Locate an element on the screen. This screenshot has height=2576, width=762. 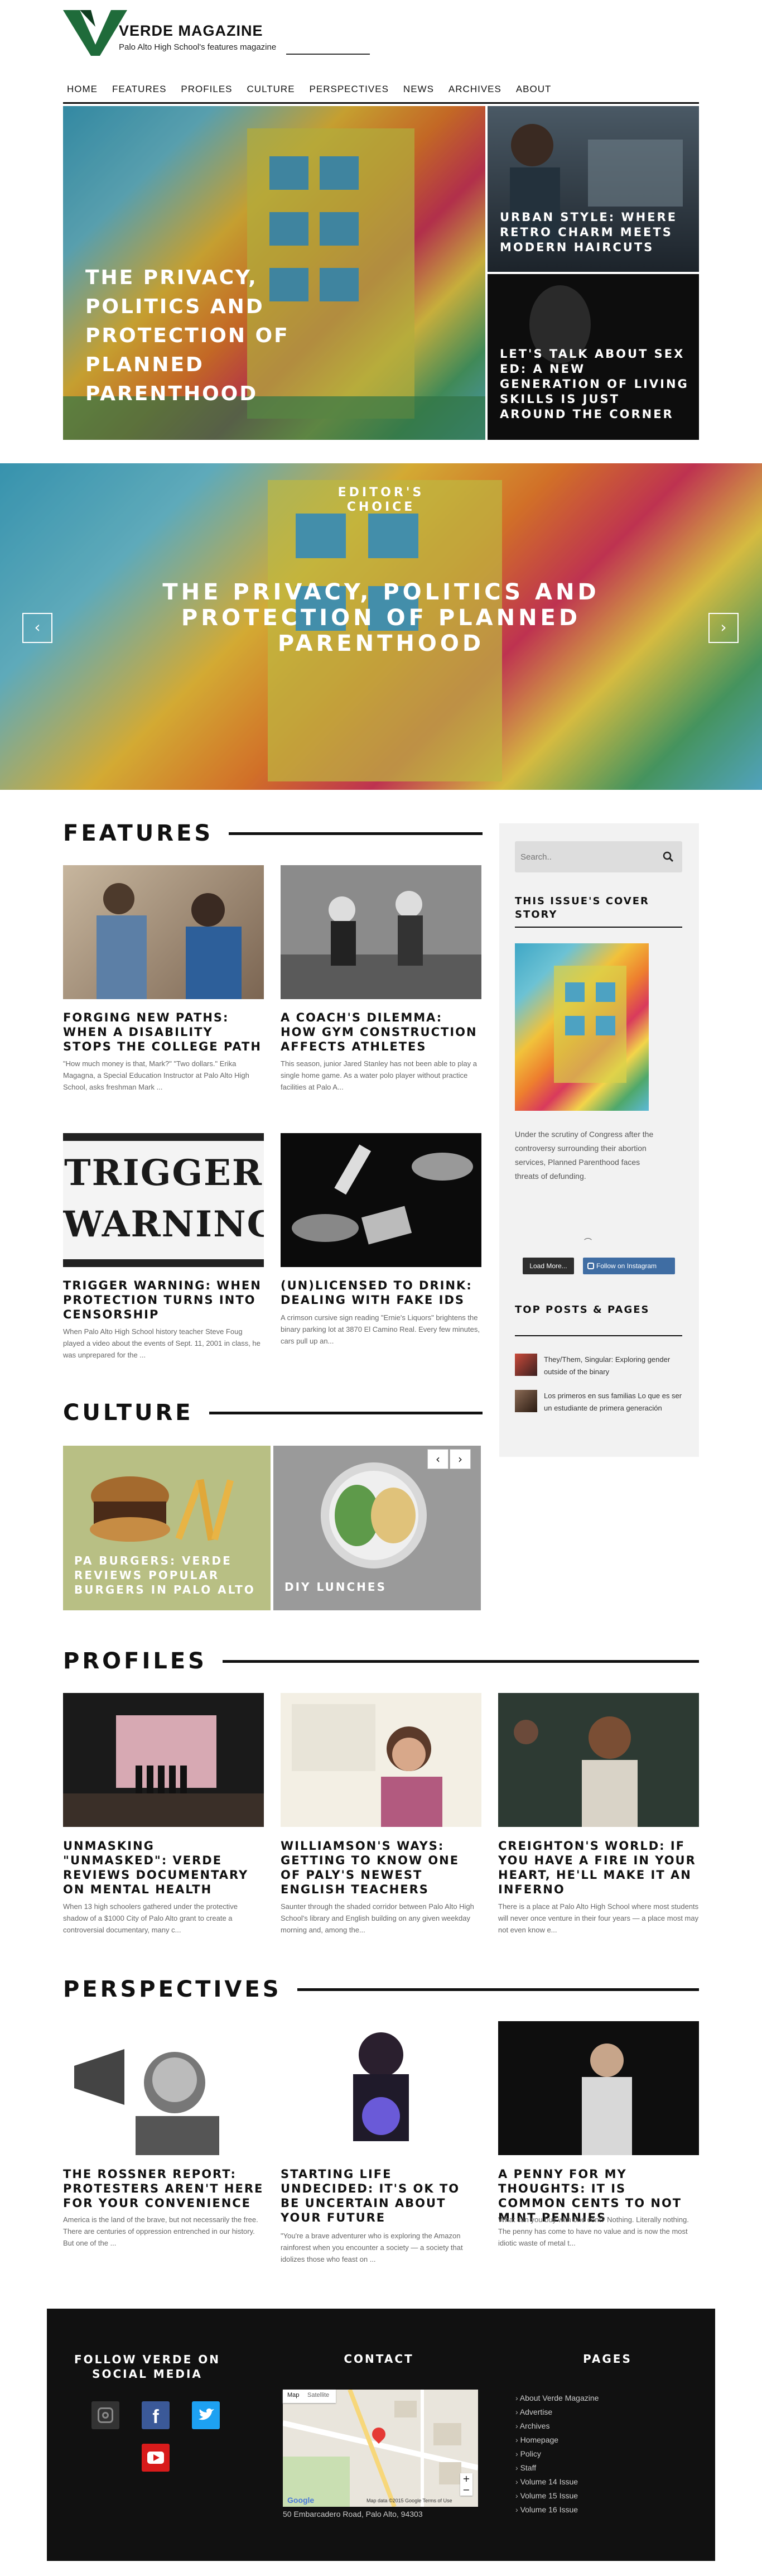
nav-archives: ARCHIVES is located at coordinates (475, 89).